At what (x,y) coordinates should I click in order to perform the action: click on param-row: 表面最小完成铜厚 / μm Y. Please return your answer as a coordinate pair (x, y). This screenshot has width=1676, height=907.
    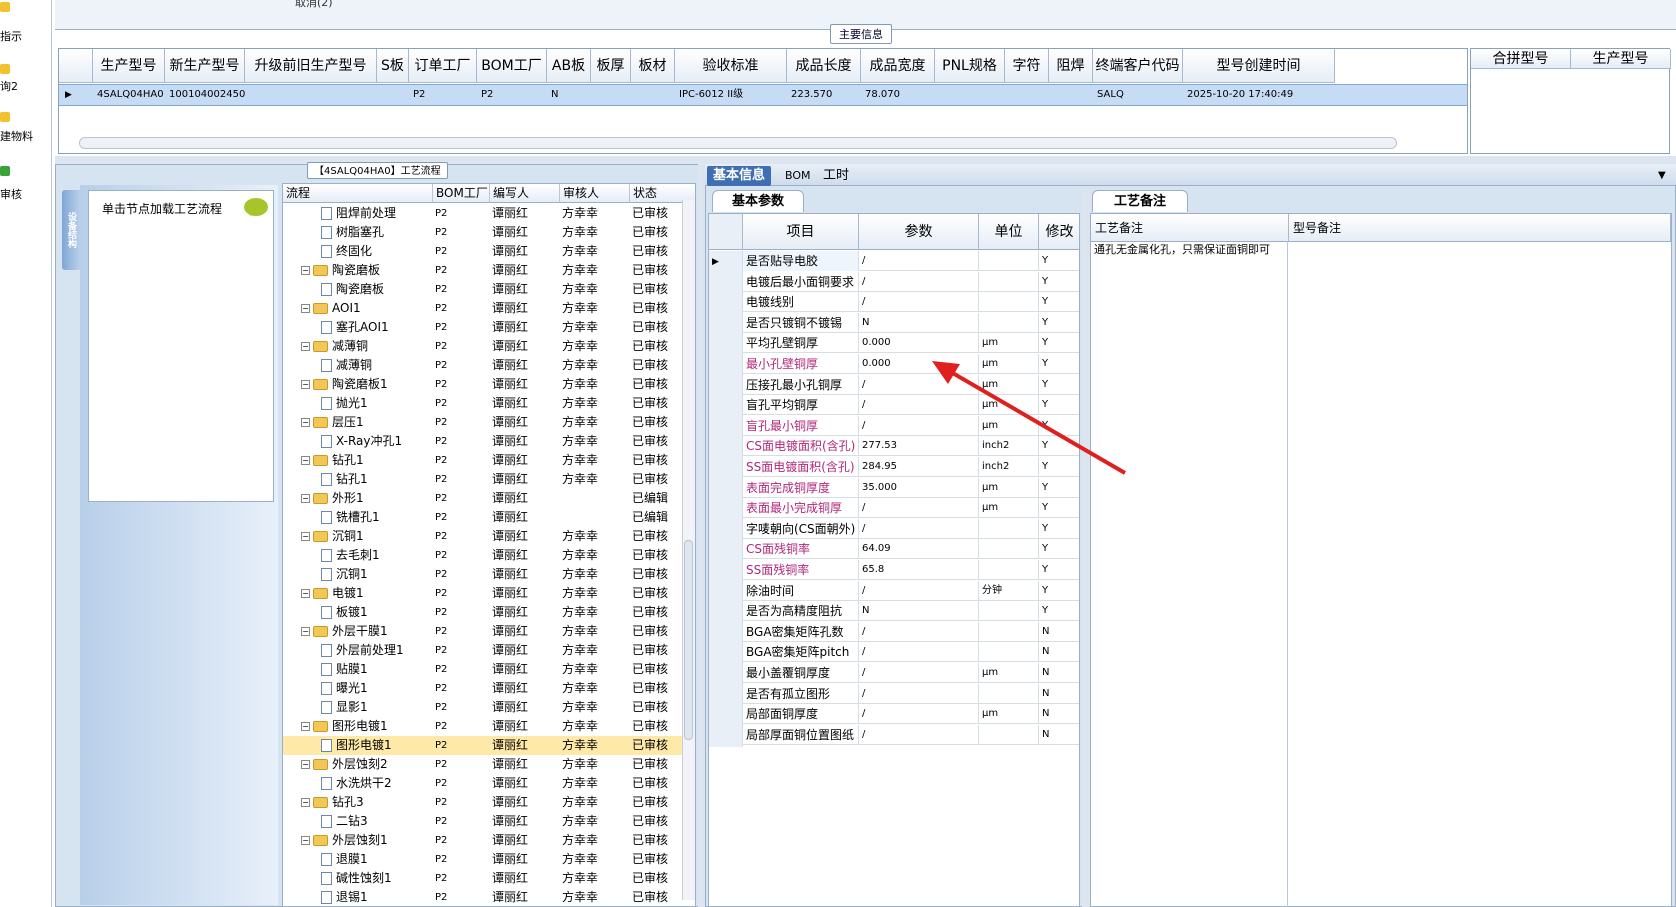
    Looking at the image, I should click on (894, 509).